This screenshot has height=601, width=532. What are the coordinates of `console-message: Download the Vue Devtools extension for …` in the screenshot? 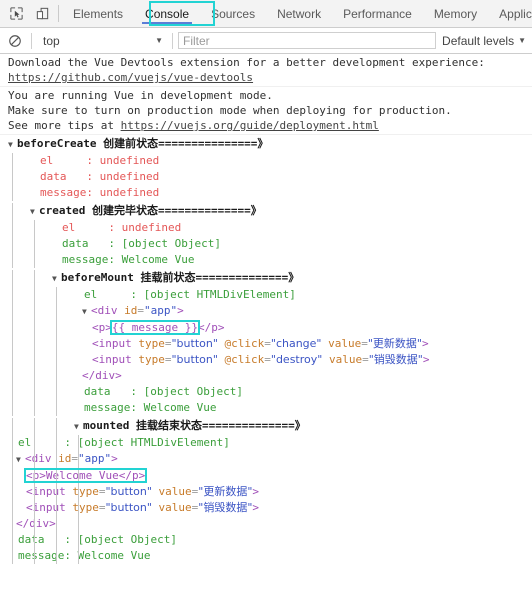 It's located at (266, 70).